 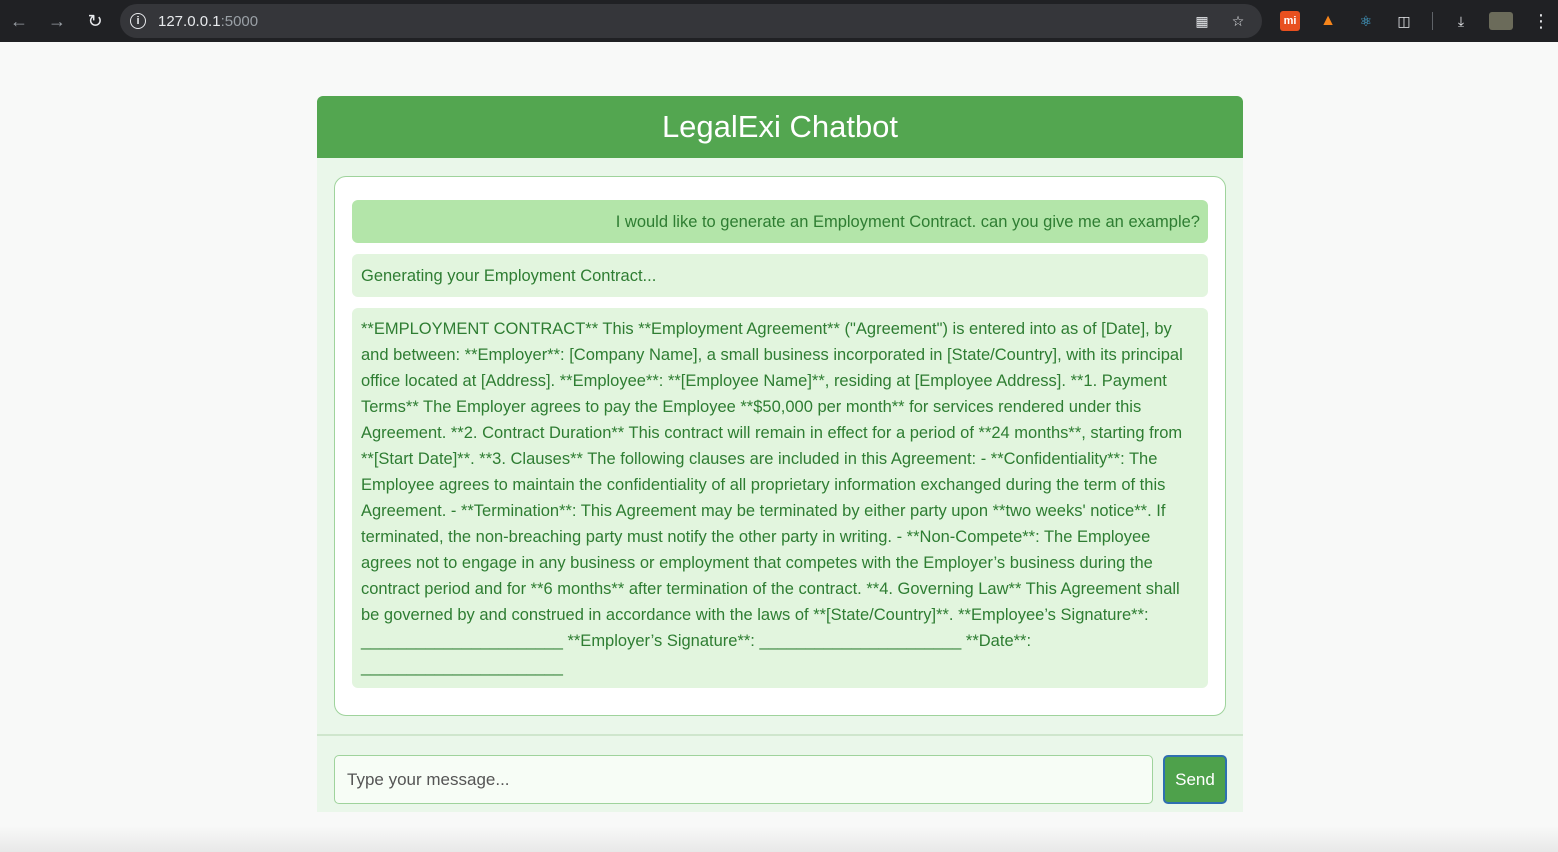 What do you see at coordinates (95, 21) in the screenshot?
I see `reload-icon: ↻` at bounding box center [95, 21].